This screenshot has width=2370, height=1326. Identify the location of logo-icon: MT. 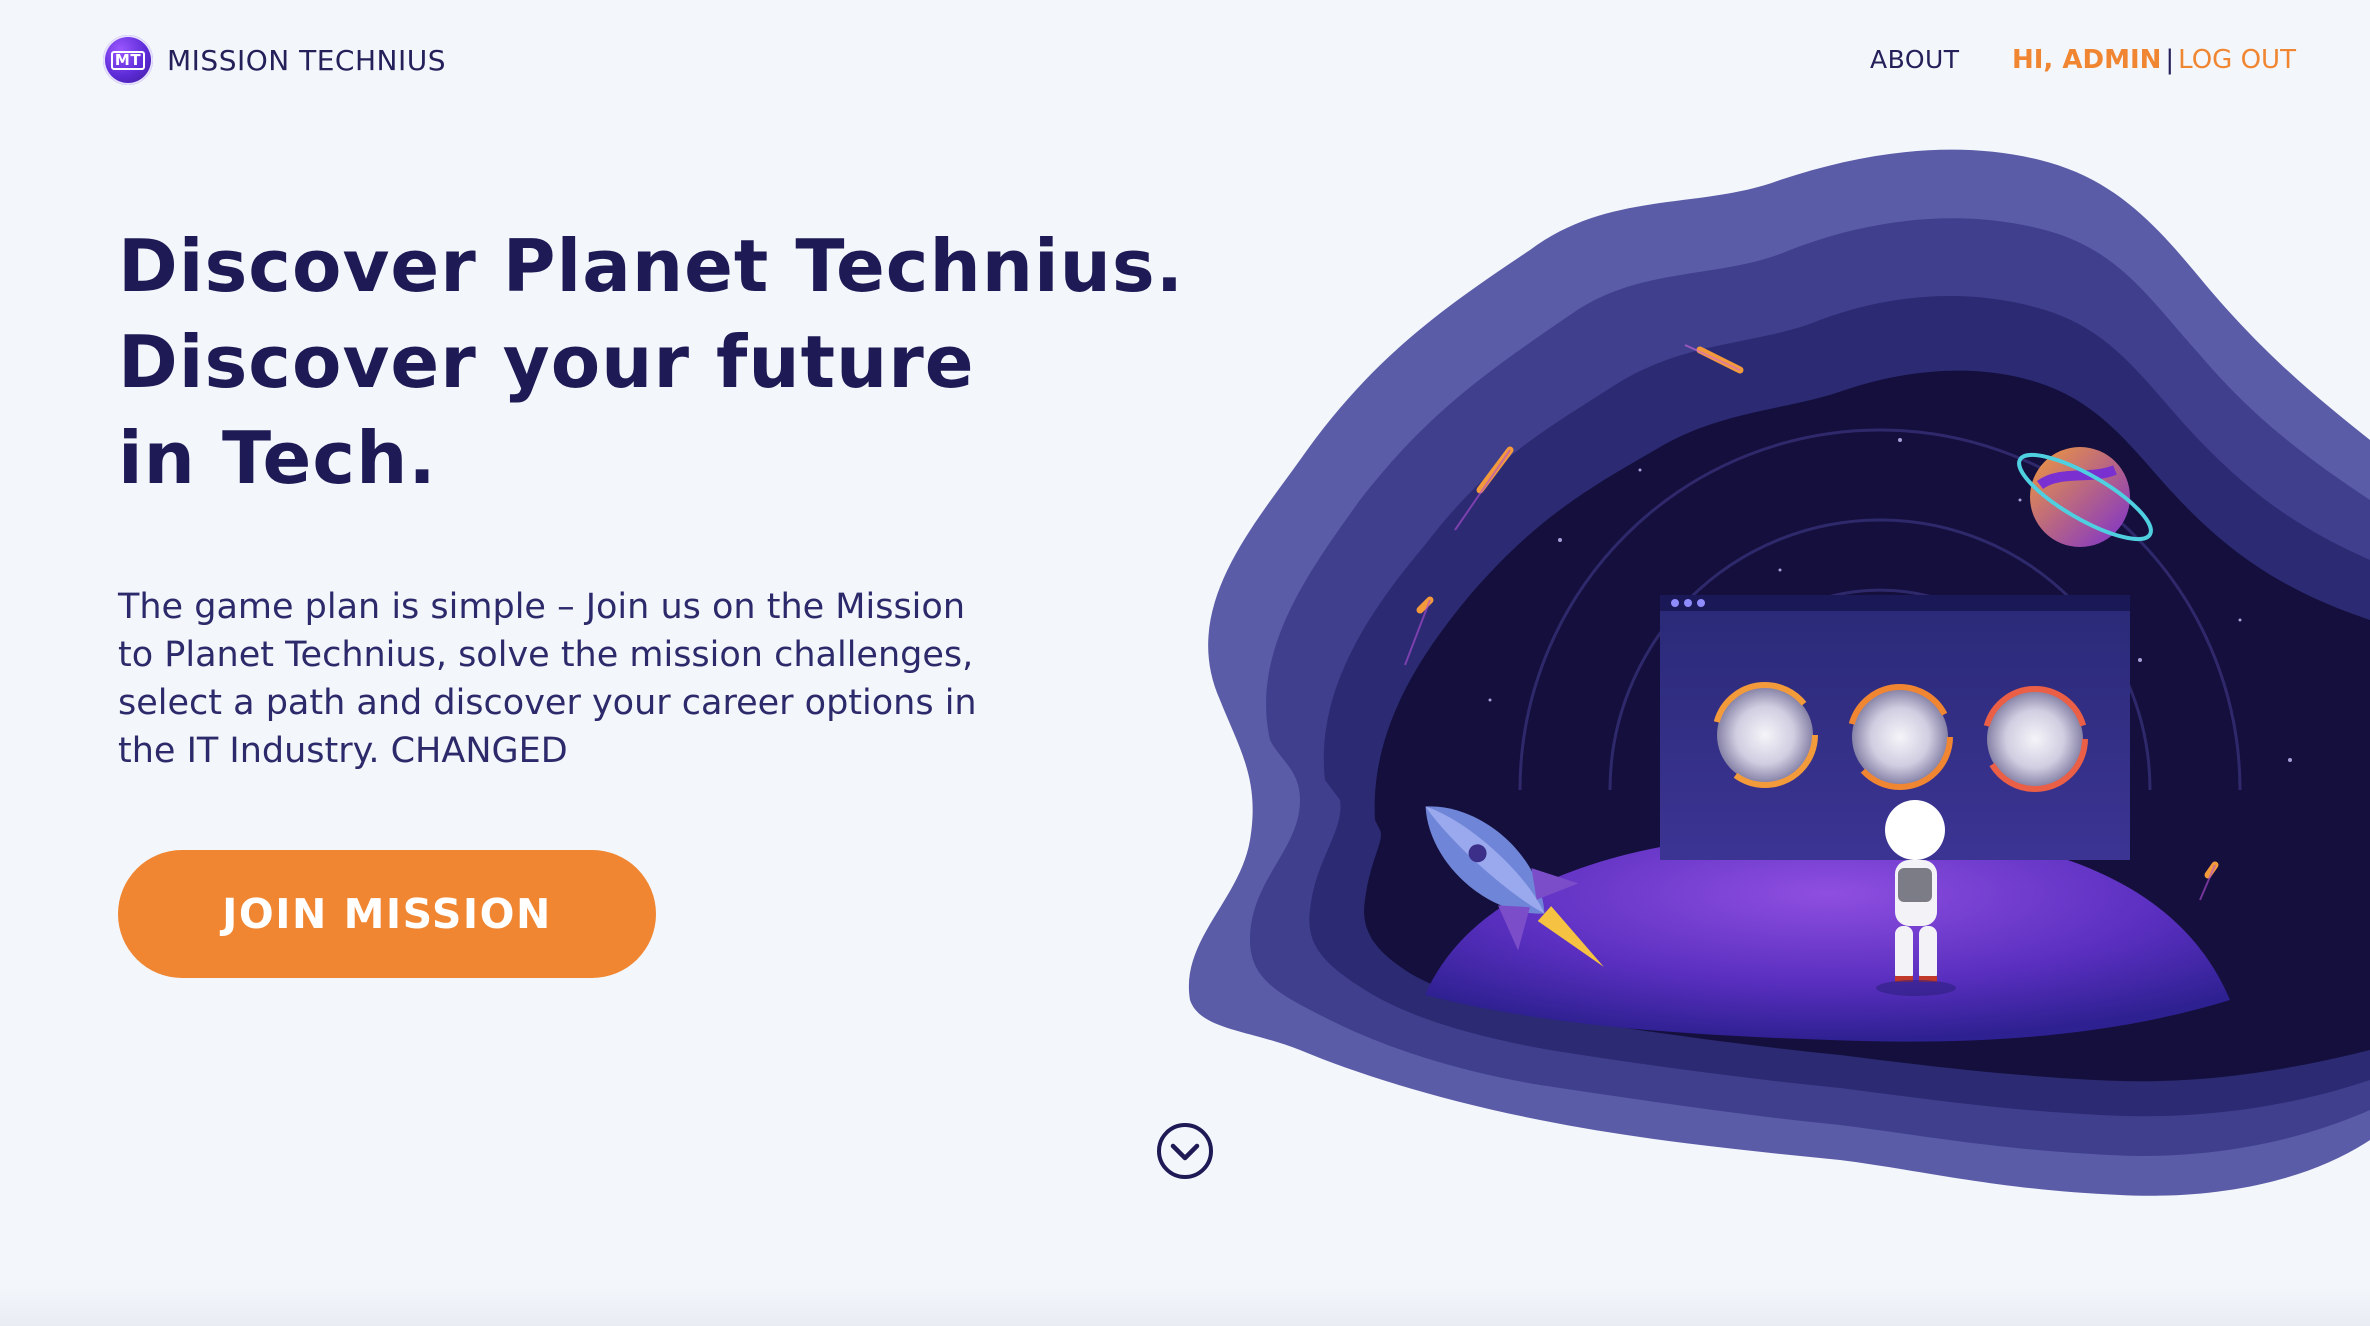
(128, 60).